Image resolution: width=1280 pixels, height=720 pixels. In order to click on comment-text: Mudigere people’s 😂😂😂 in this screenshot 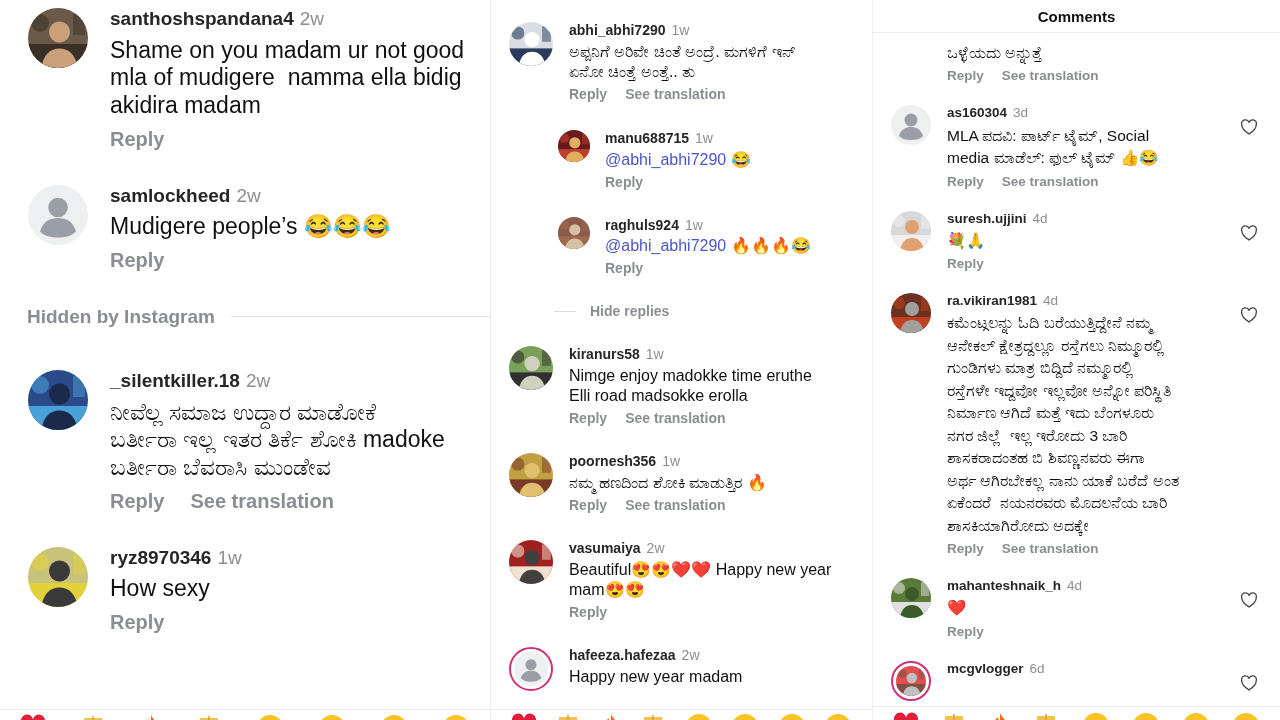, I will do `click(251, 227)`.